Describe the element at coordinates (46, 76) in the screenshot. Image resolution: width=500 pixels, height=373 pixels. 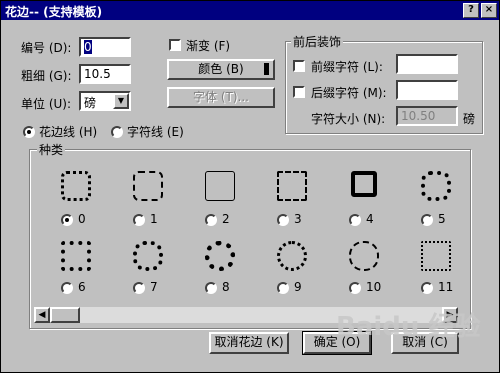
I see `thickness-label: 粗细 (G):` at that location.